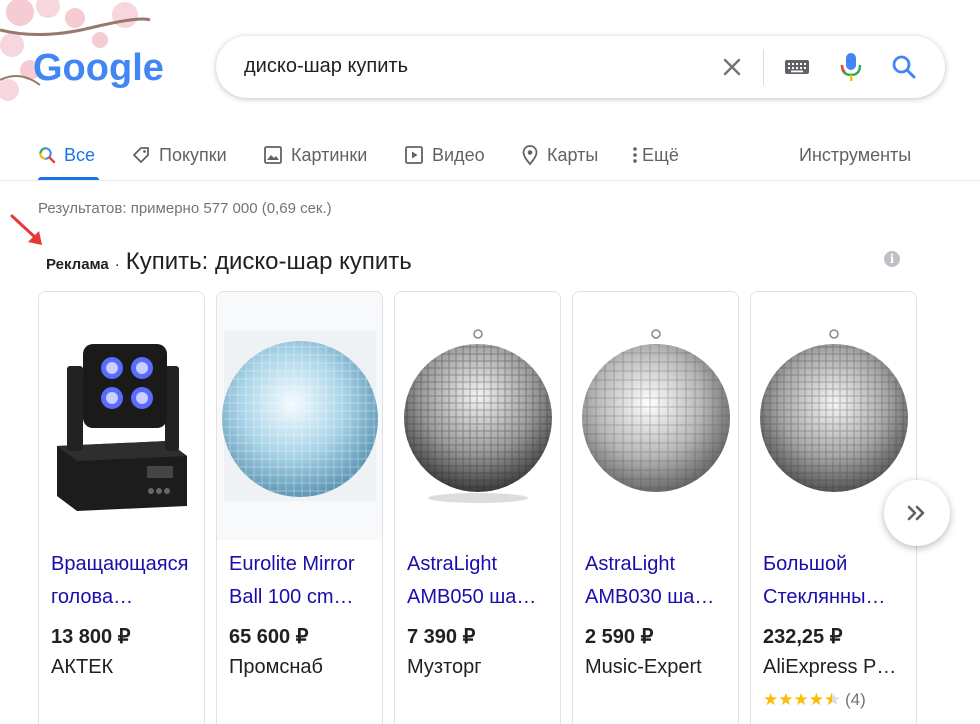 The width and height of the screenshot is (980, 724). I want to click on star-rating-icon: ★★★★★★, so click(802, 699).